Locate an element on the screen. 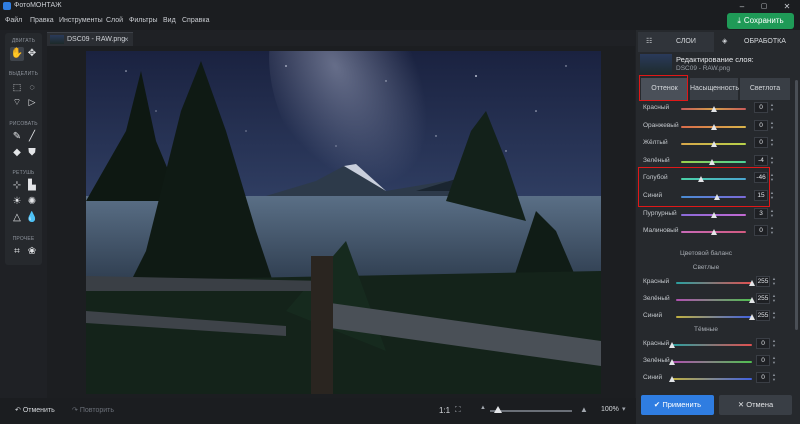 The height and width of the screenshot is (424, 800). slider-label: Оранжевый is located at coordinates (661, 125).